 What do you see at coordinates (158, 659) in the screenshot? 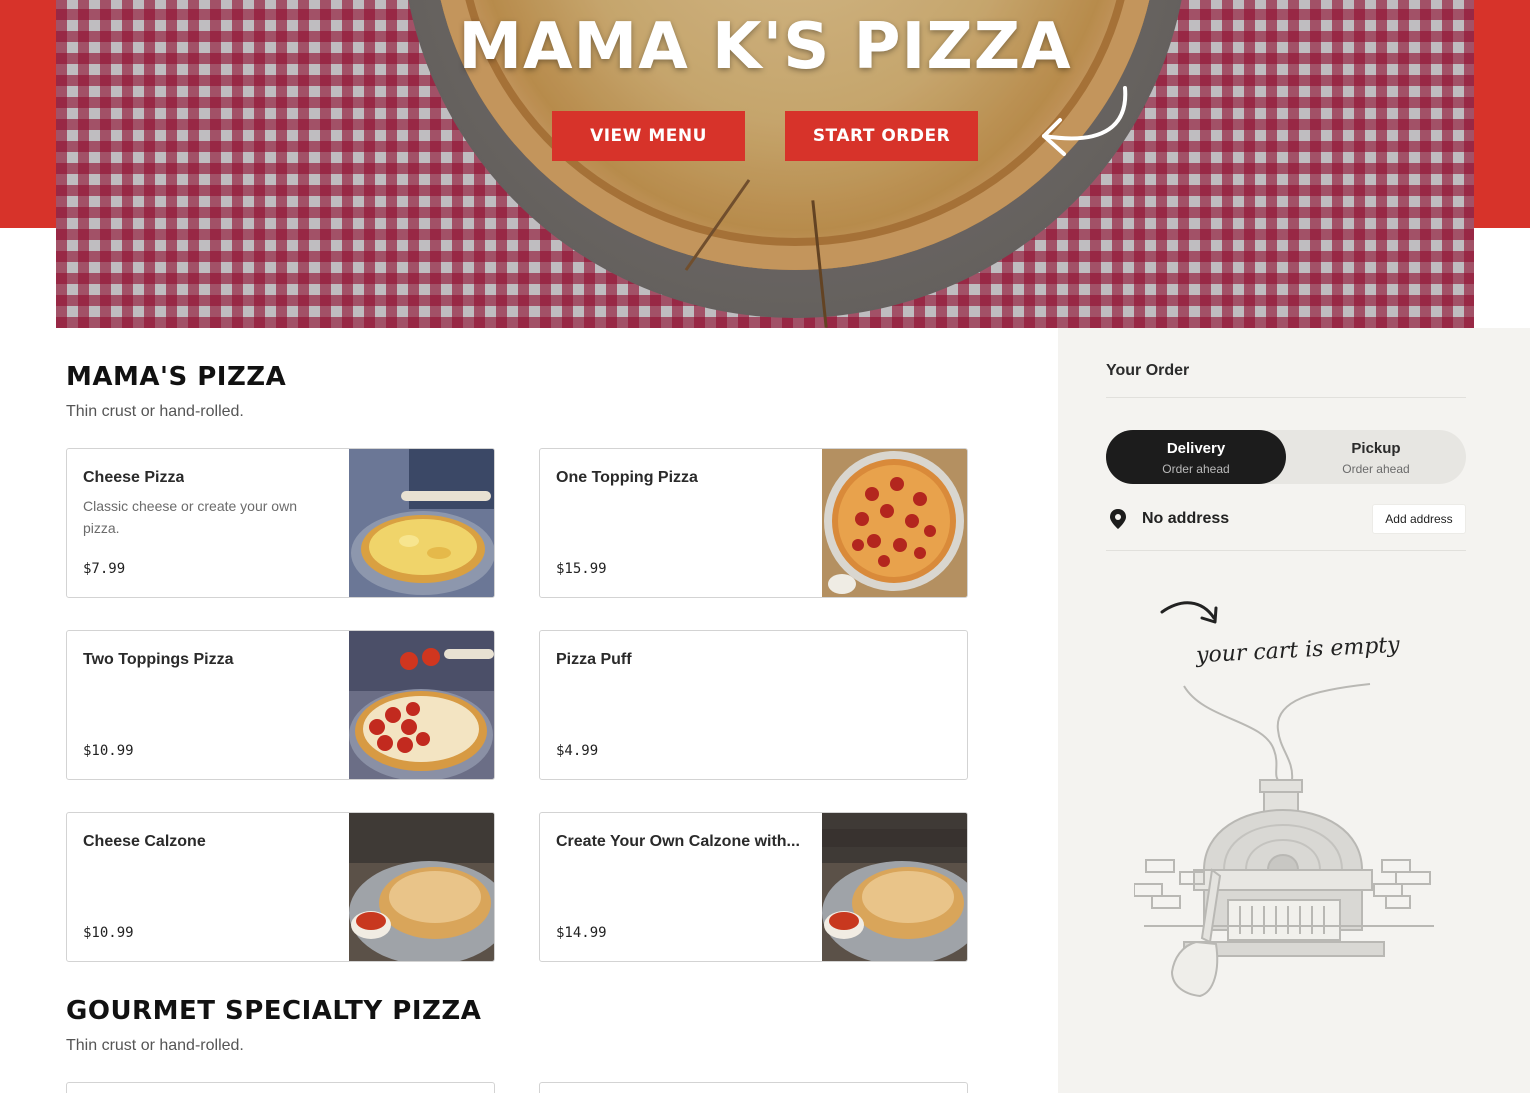
I see `menu-item-name: Two Toppings Pizza` at bounding box center [158, 659].